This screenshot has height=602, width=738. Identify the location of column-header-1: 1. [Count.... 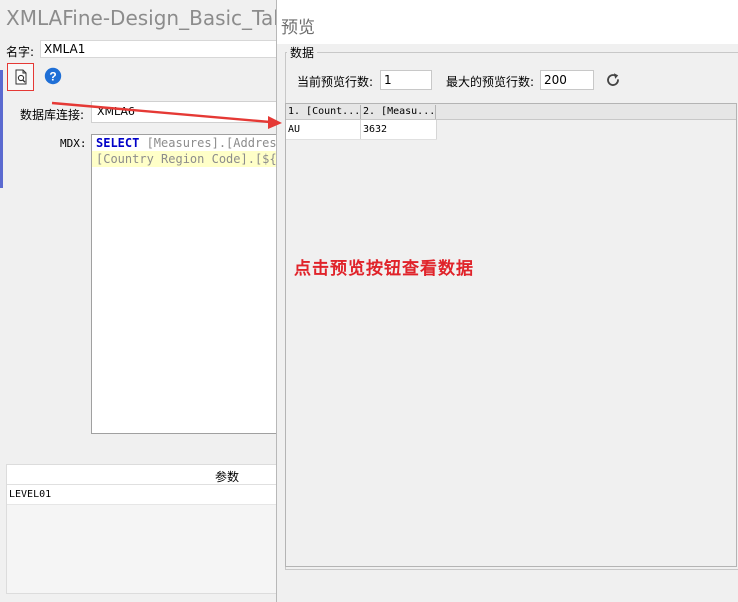
(323, 112).